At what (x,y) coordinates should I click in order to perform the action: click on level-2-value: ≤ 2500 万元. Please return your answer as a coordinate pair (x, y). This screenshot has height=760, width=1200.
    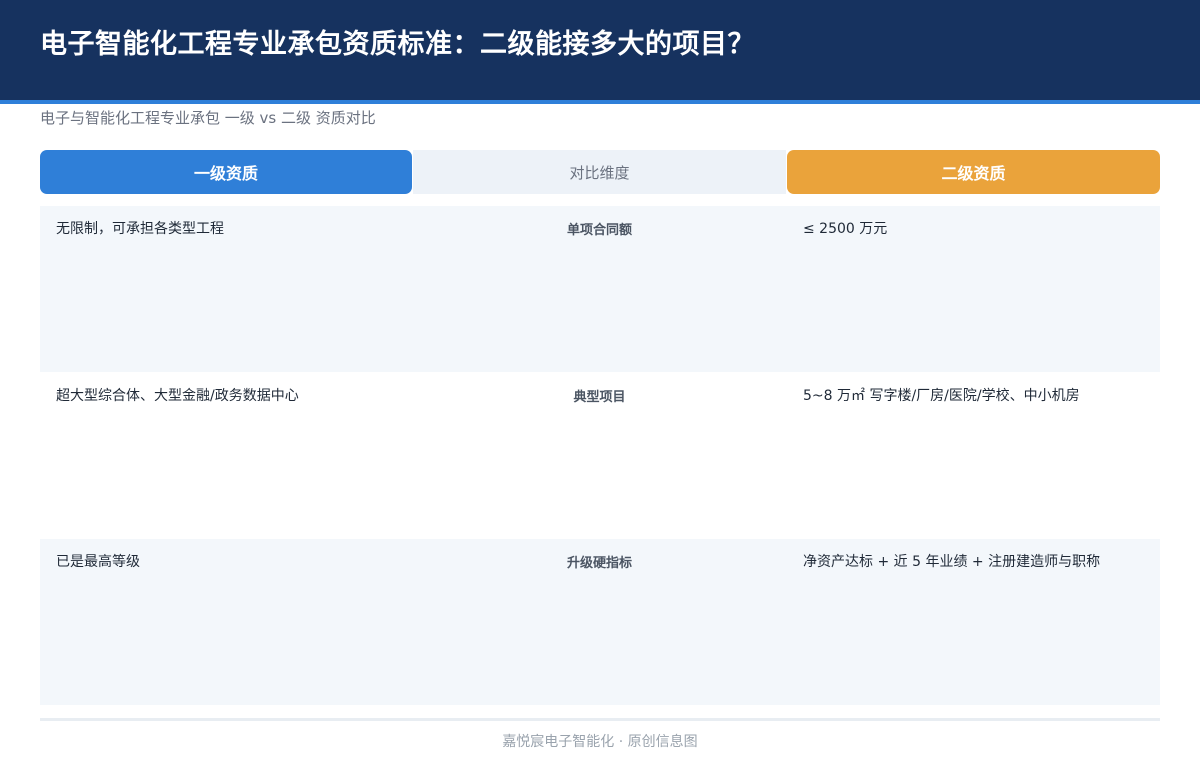
    Looking at the image, I should click on (845, 229).